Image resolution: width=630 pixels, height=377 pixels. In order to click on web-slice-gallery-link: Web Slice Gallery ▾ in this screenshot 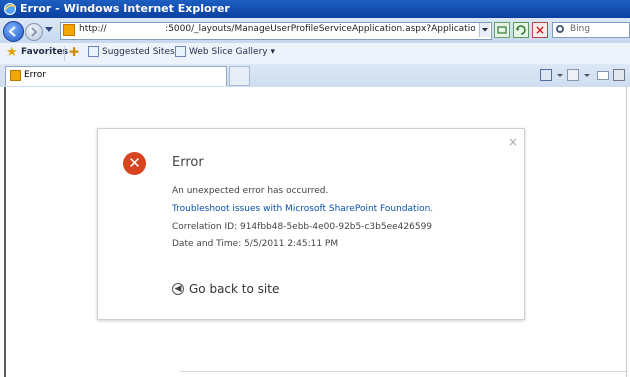, I will do `click(232, 52)`.